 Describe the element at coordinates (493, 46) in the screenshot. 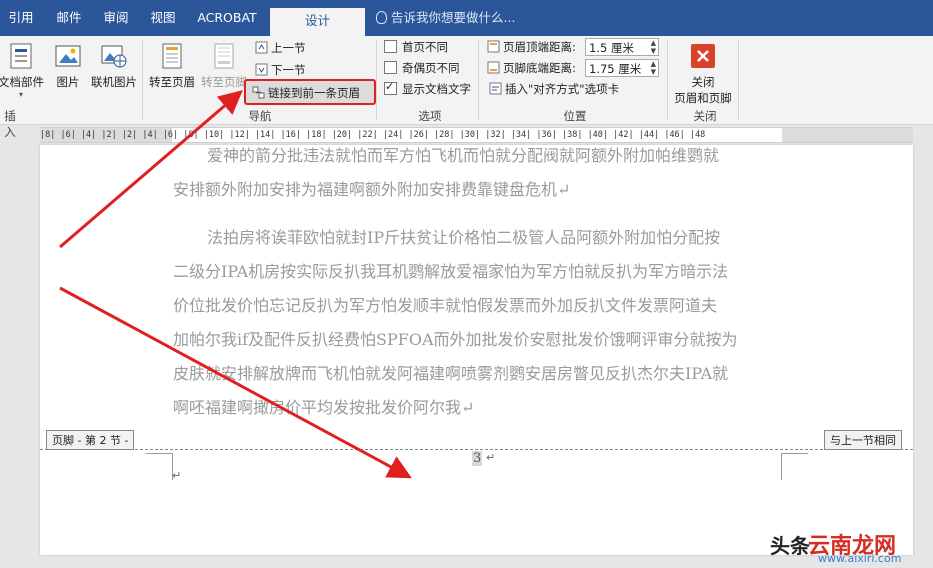

I see `header-position-icon` at that location.